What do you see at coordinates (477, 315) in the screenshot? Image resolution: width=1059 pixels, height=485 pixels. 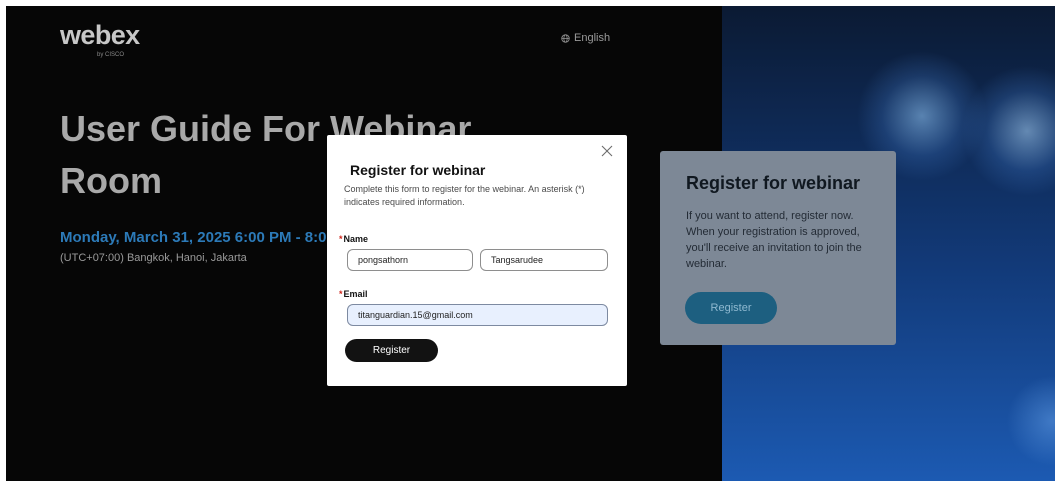 I see `email-input` at bounding box center [477, 315].